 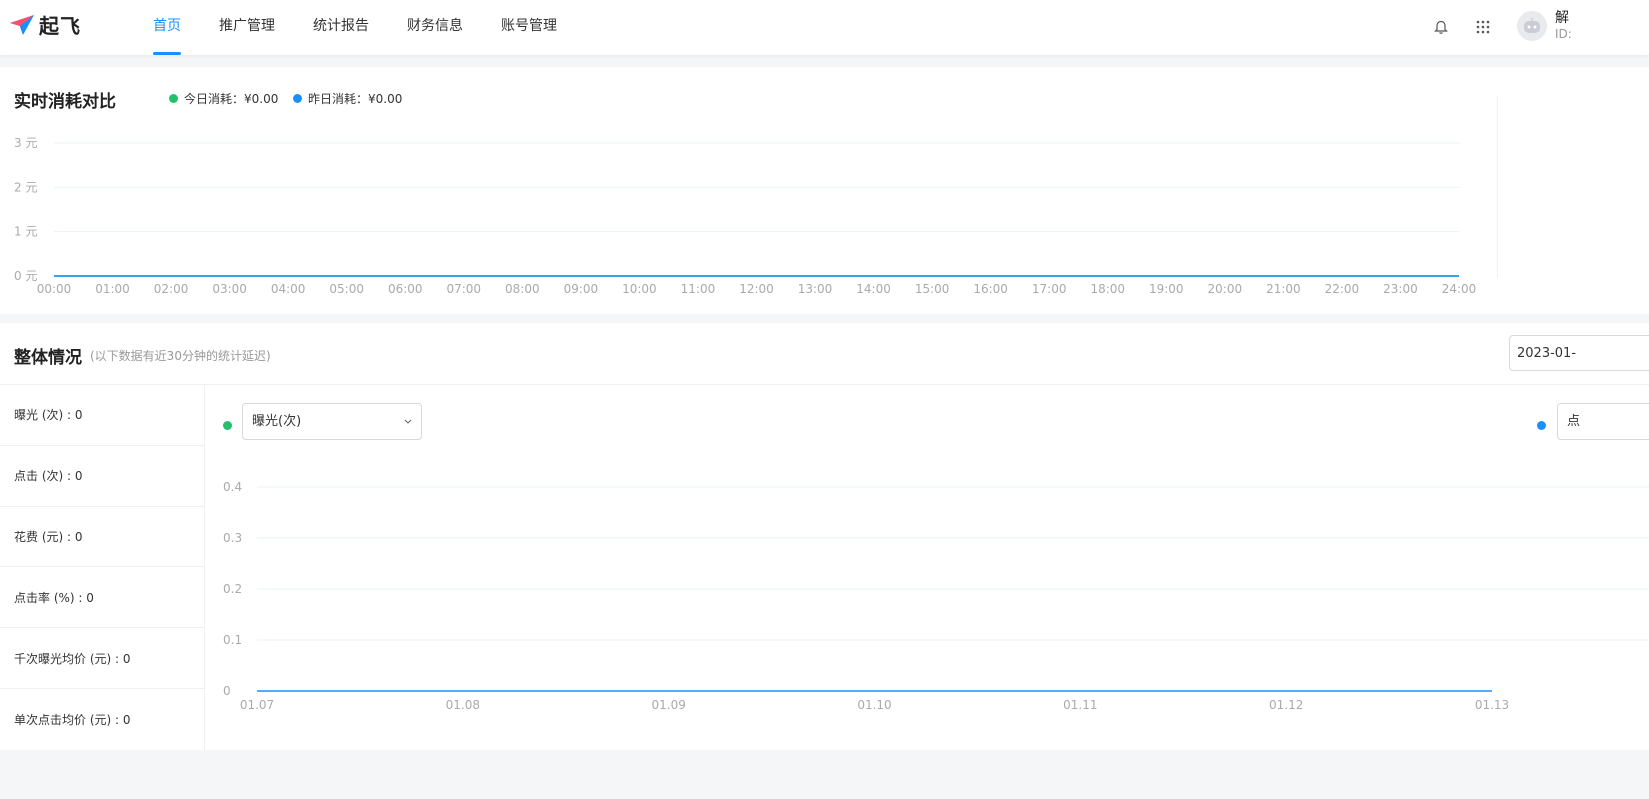 I want to click on legend-yesterday-label: 昨日消耗：¥0.00, so click(x=355, y=99).